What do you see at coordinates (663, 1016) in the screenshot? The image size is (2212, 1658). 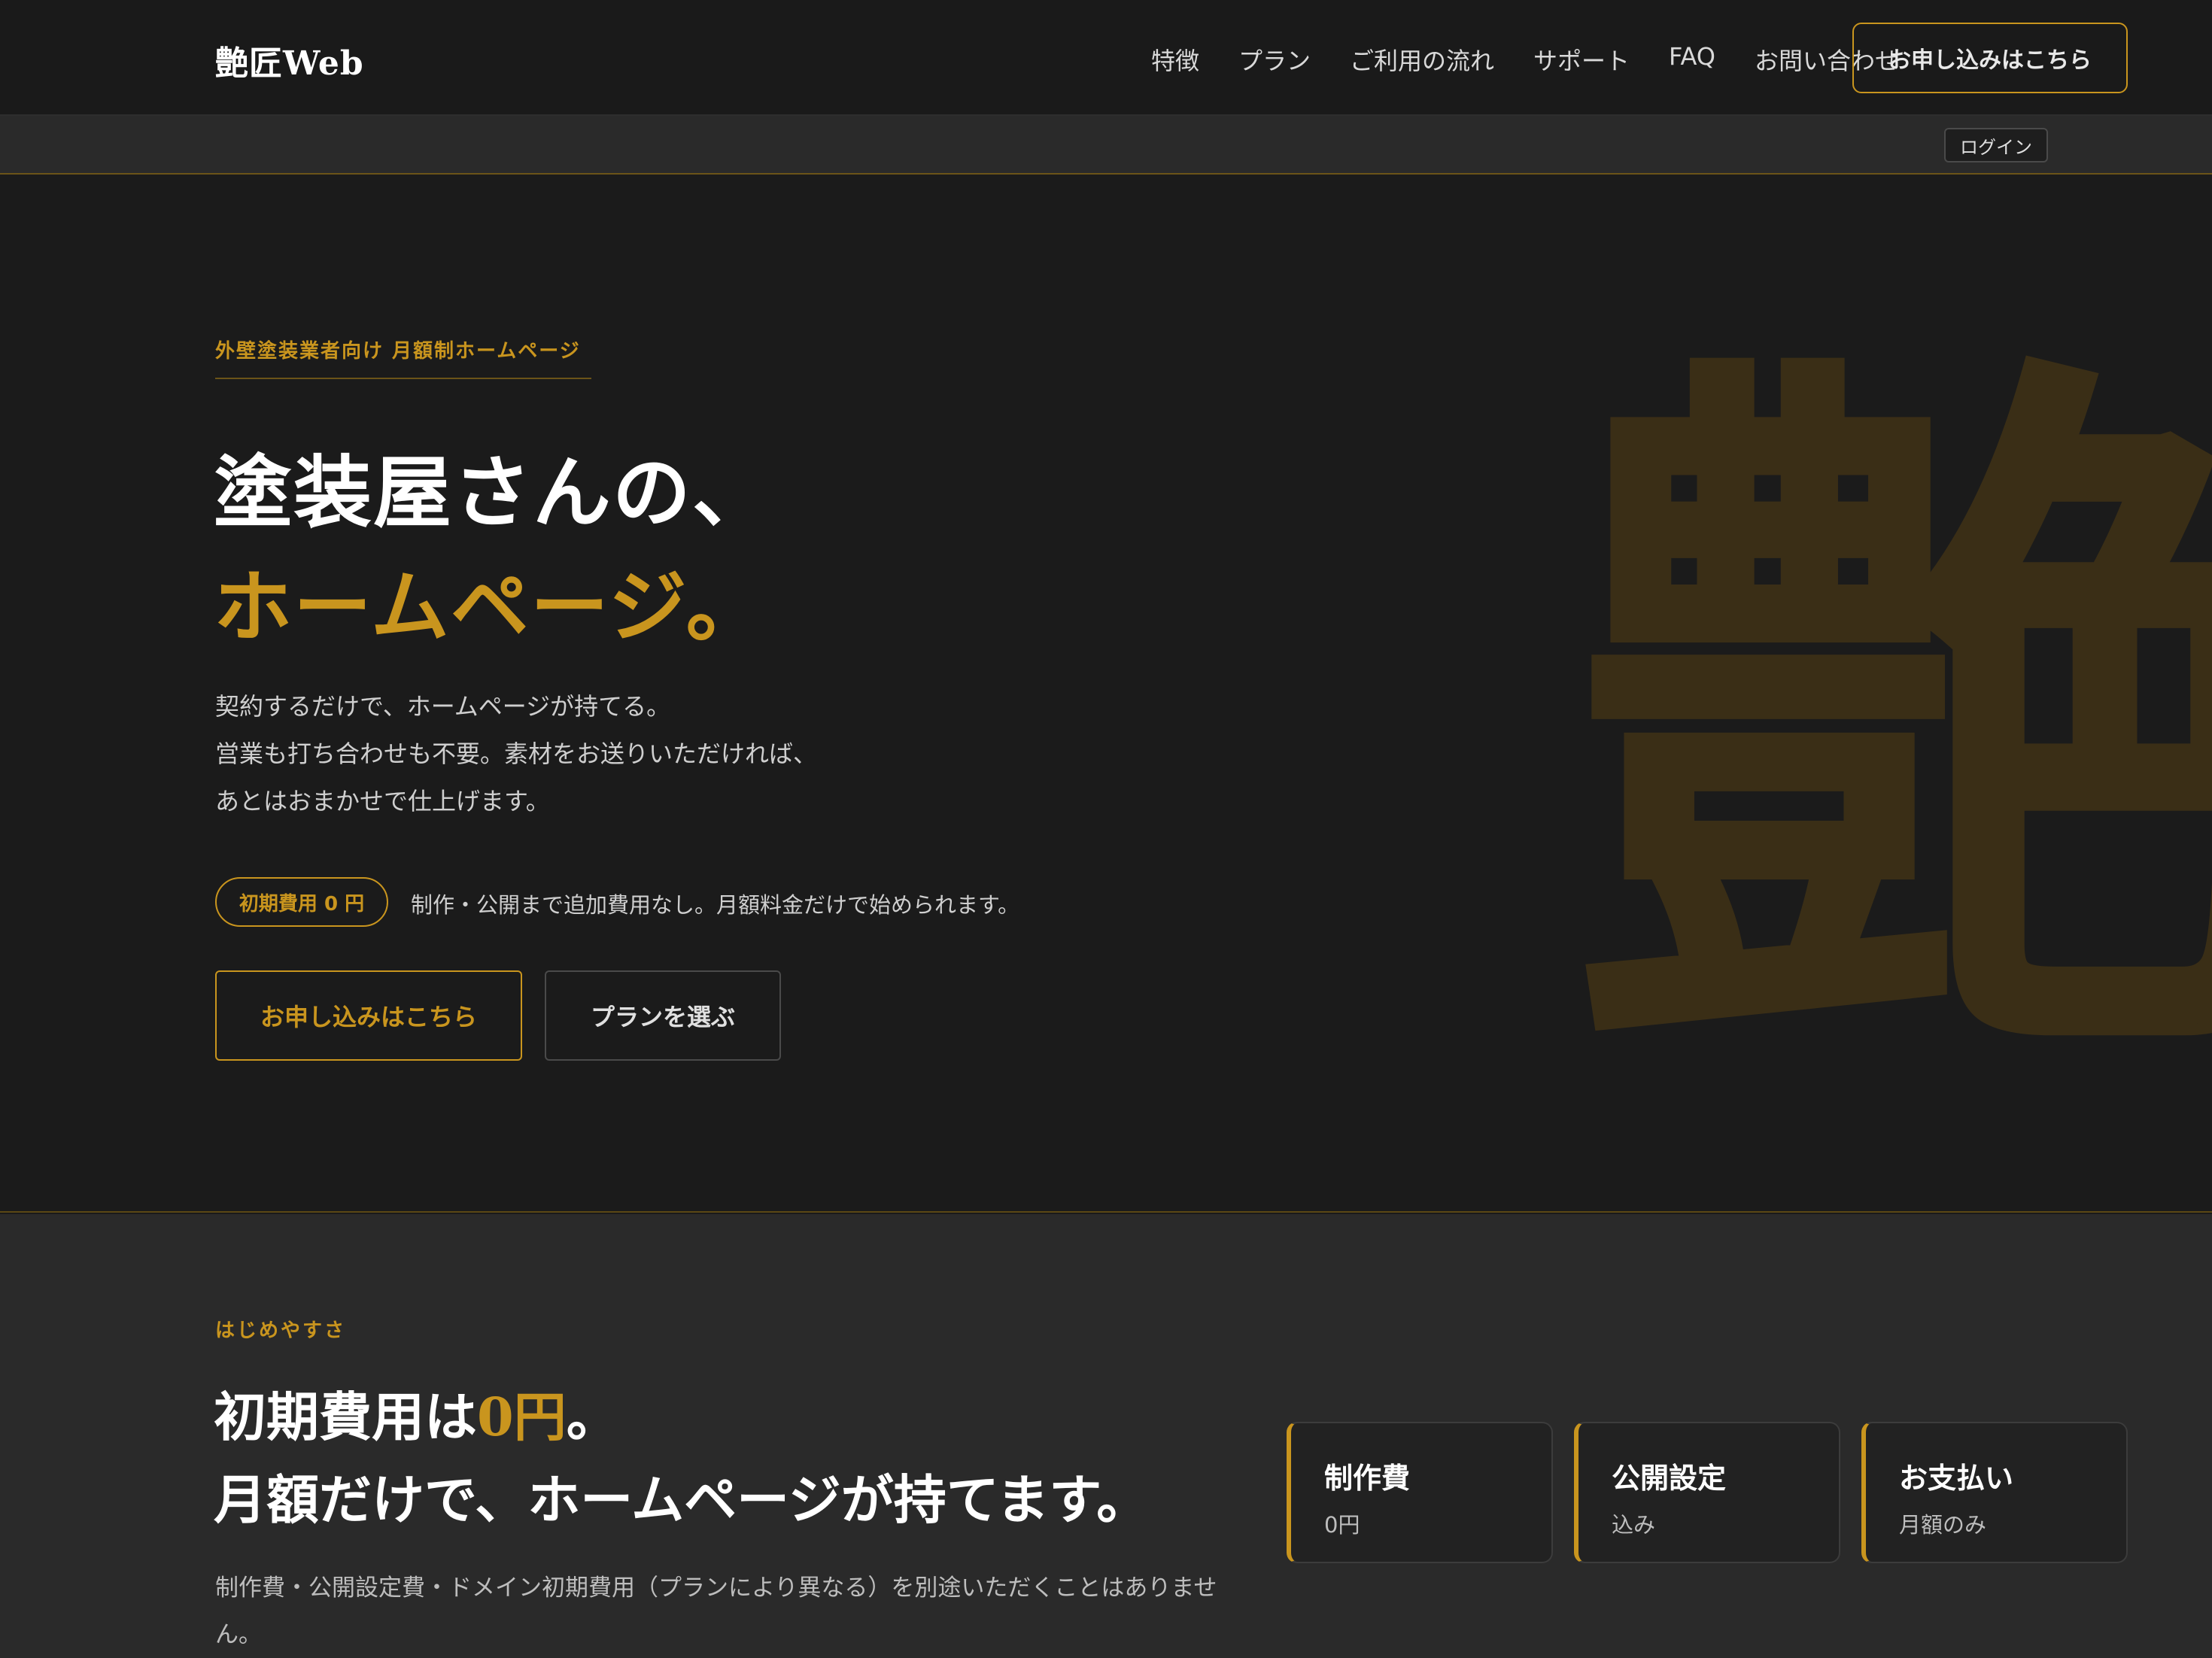 I see `choose-plan-button: プランを選ぶ` at bounding box center [663, 1016].